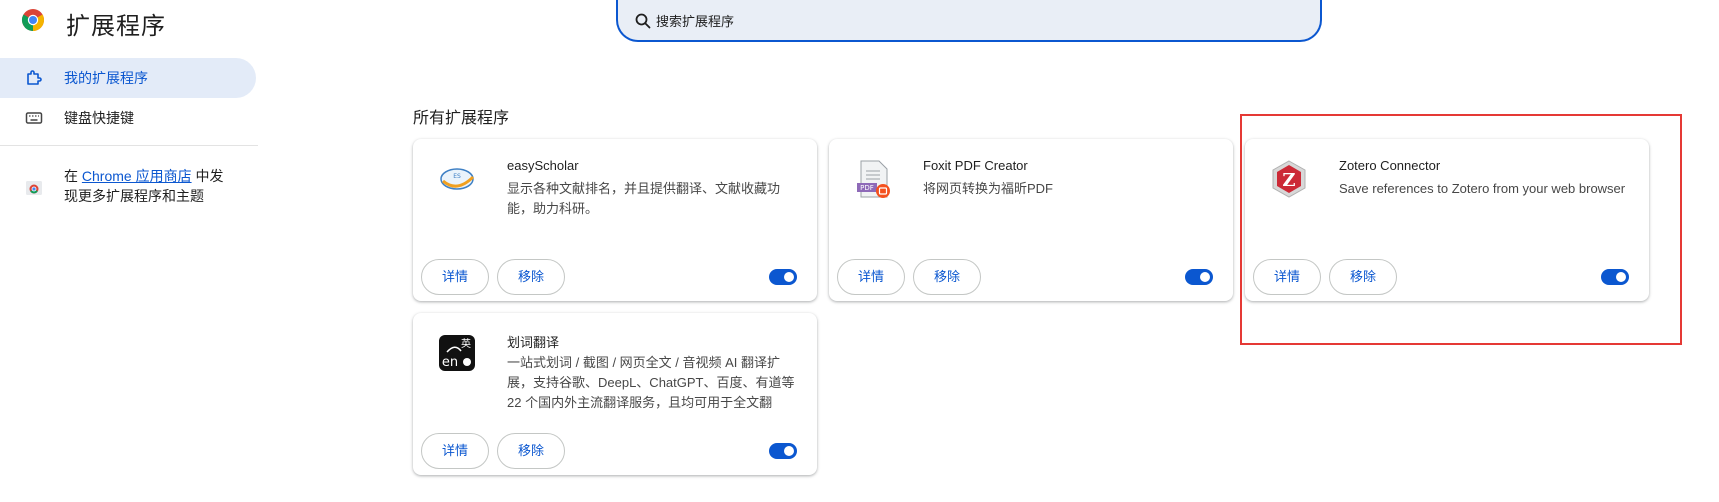 This screenshot has width=1719, height=502. What do you see at coordinates (99, 118) in the screenshot?
I see `sidebar-item-label: 键盘快捷键` at bounding box center [99, 118].